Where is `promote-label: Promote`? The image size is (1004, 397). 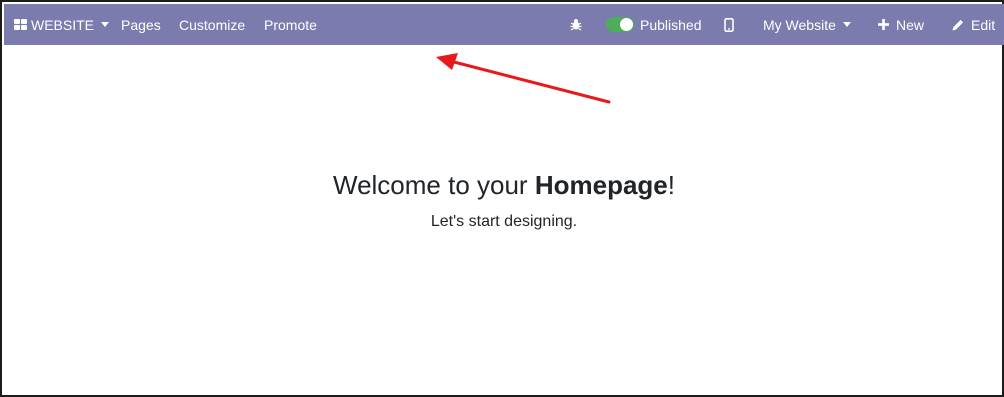 promote-label: Promote is located at coordinates (290, 24).